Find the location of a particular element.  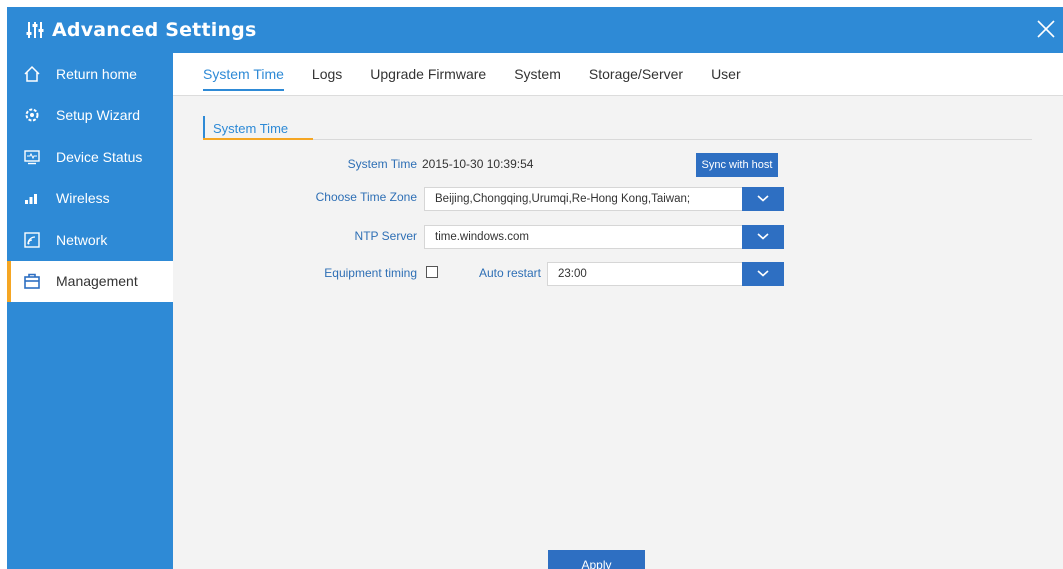

ntp-server-value: time.windows.com is located at coordinates (482, 237).